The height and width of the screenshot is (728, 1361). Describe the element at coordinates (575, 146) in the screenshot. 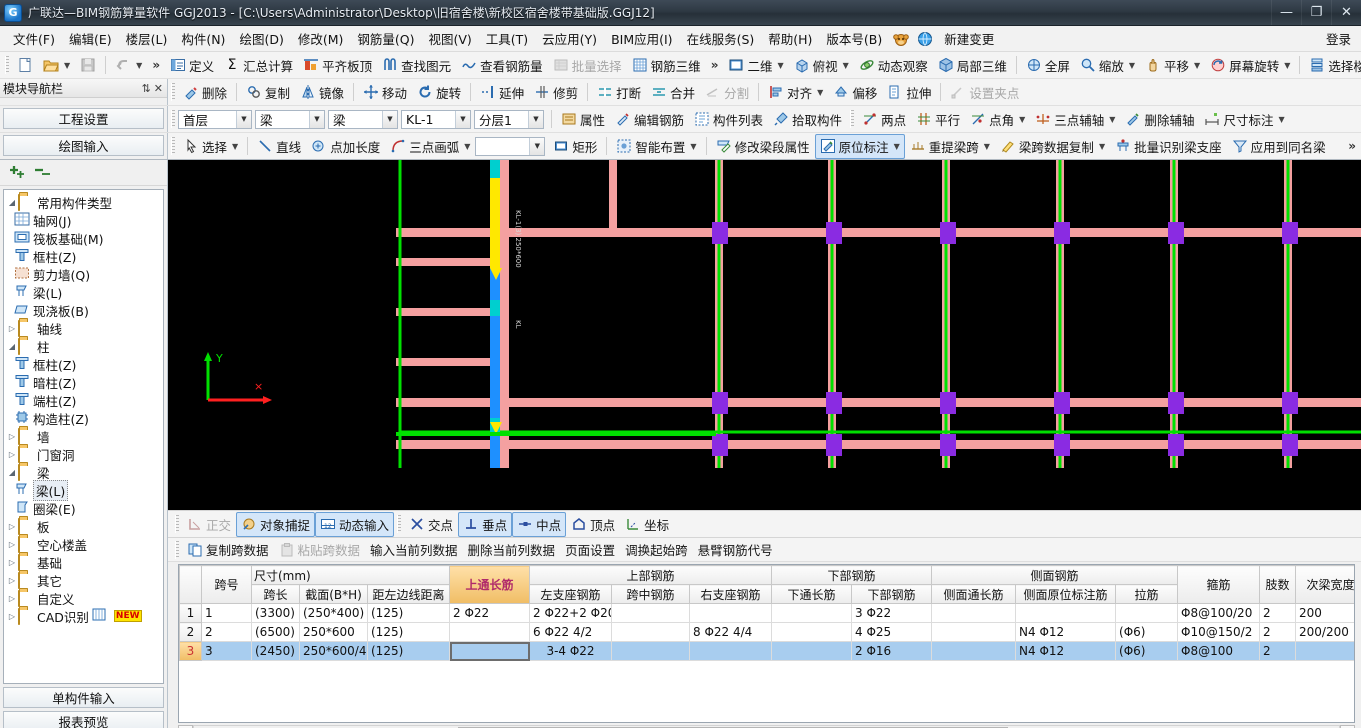

I see `rectangle-button: 矩形` at that location.